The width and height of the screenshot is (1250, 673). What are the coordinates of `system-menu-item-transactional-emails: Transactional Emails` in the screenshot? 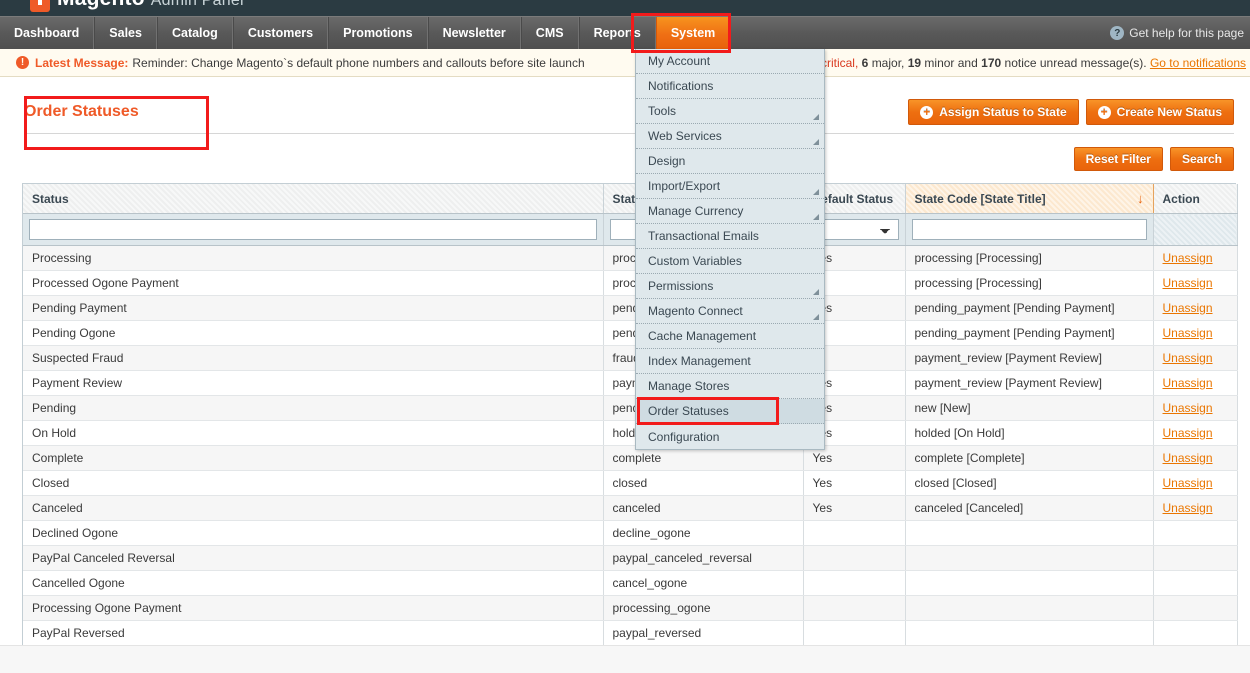 It's located at (730, 236).